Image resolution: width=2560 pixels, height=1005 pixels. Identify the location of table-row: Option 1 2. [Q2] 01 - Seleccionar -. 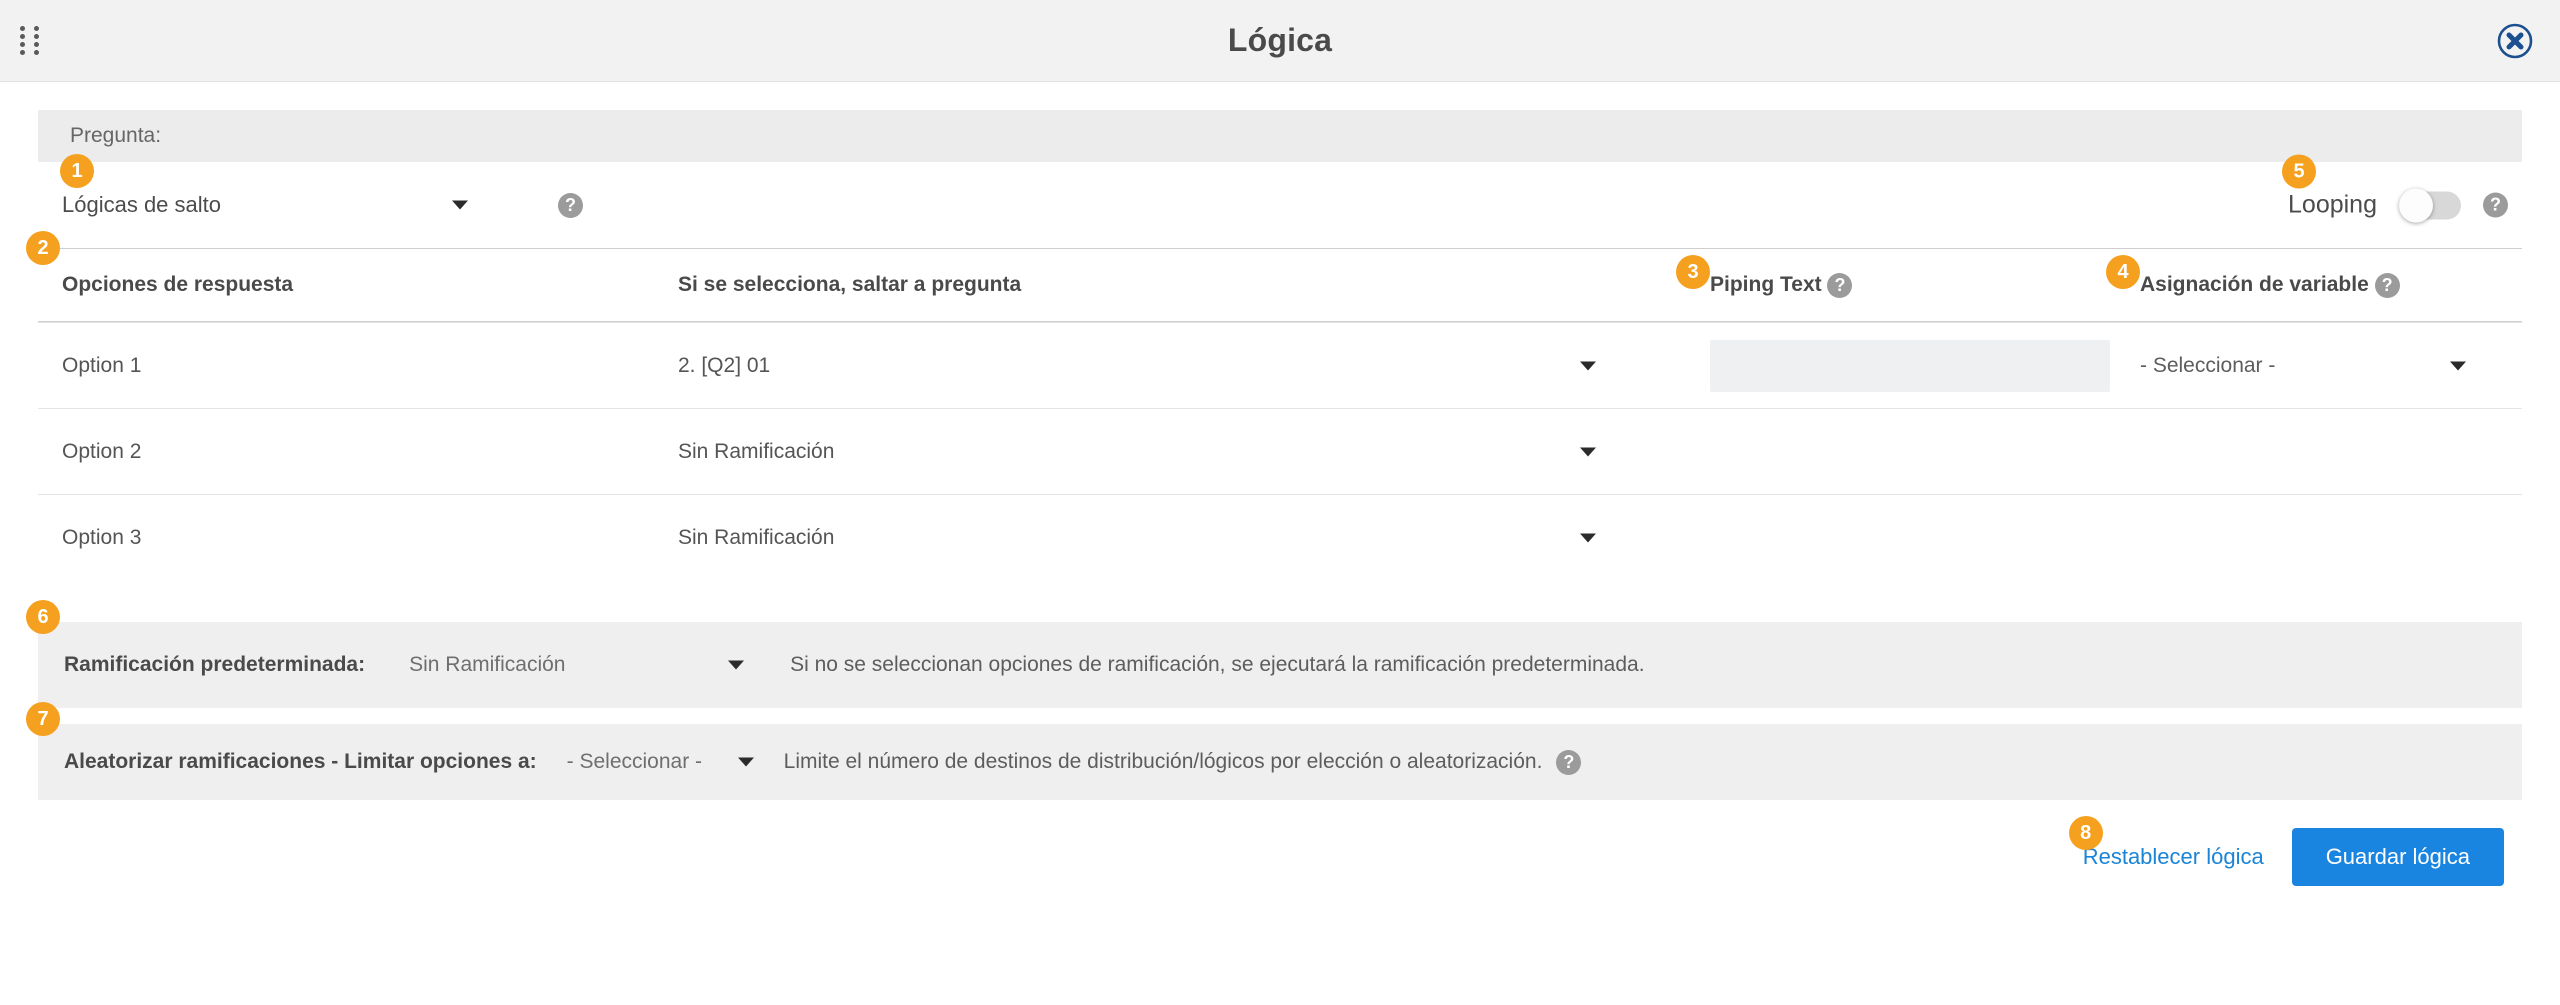
(1280, 365).